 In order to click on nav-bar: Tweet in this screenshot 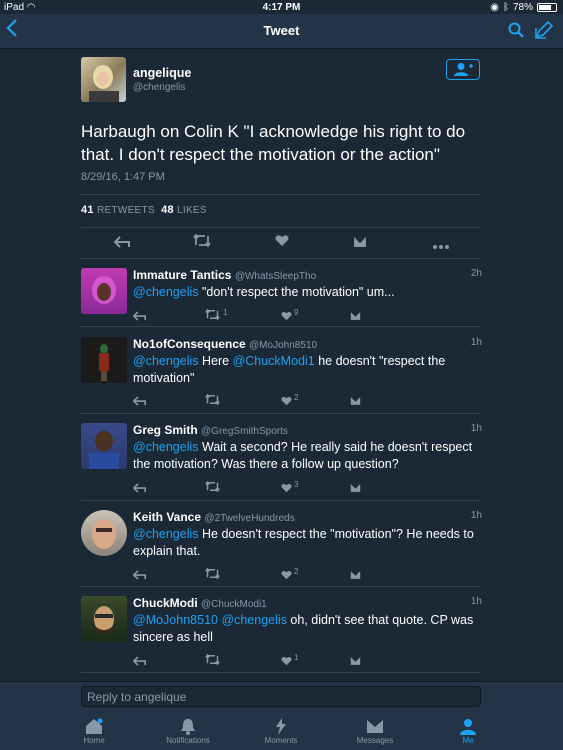, I will do `click(281, 31)`.